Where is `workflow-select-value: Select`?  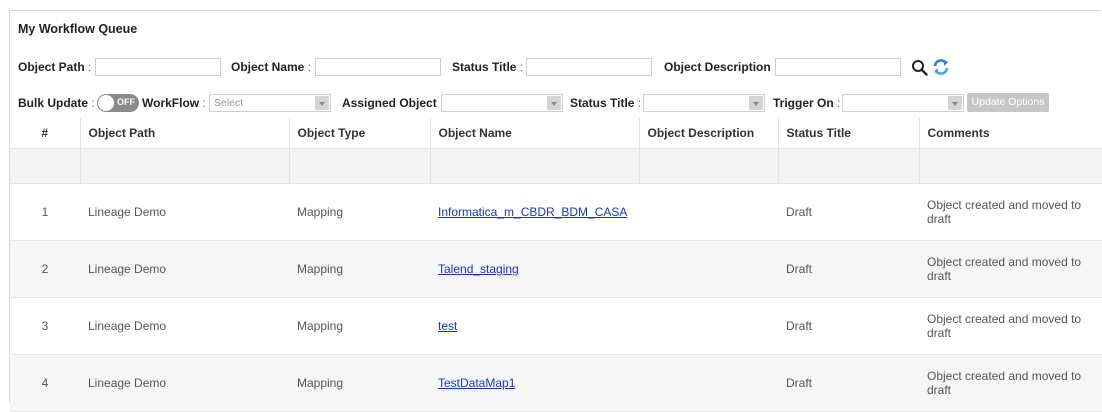
workflow-select-value: Select is located at coordinates (229, 103).